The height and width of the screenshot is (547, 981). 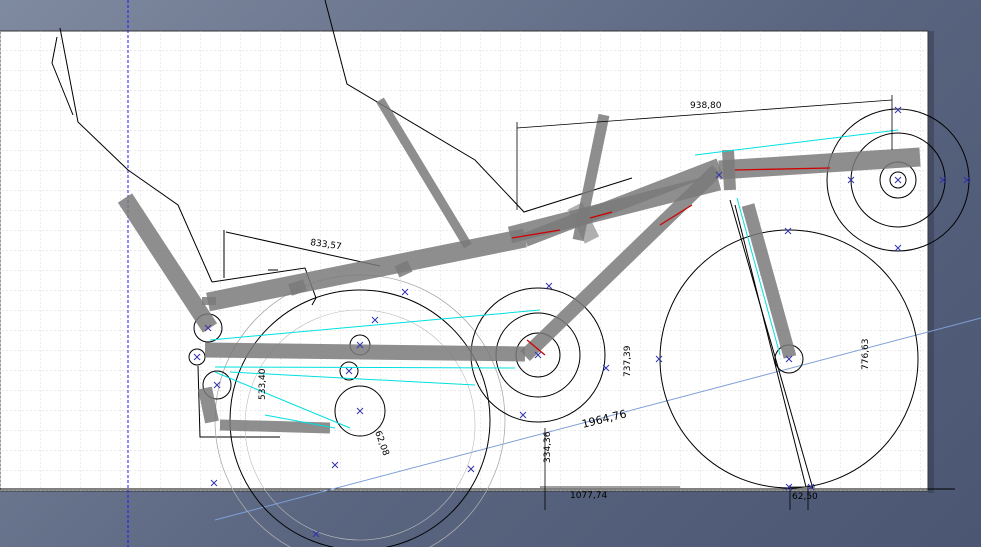 I want to click on dim-ground-length: 1077,74, so click(x=588, y=496).